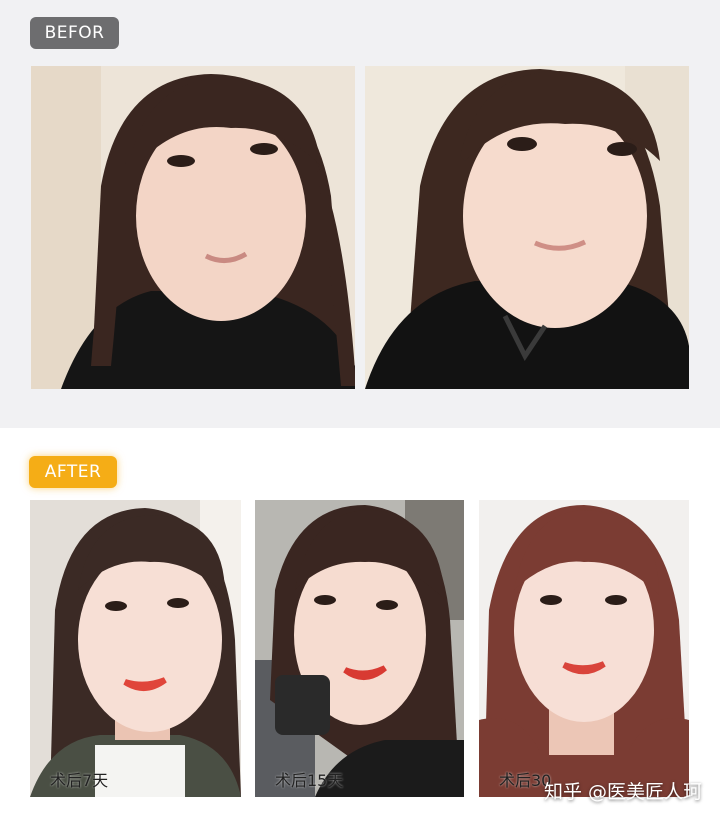 This screenshot has height=820, width=720. I want to click on after-photo-3: 术后30, so click(584, 648).